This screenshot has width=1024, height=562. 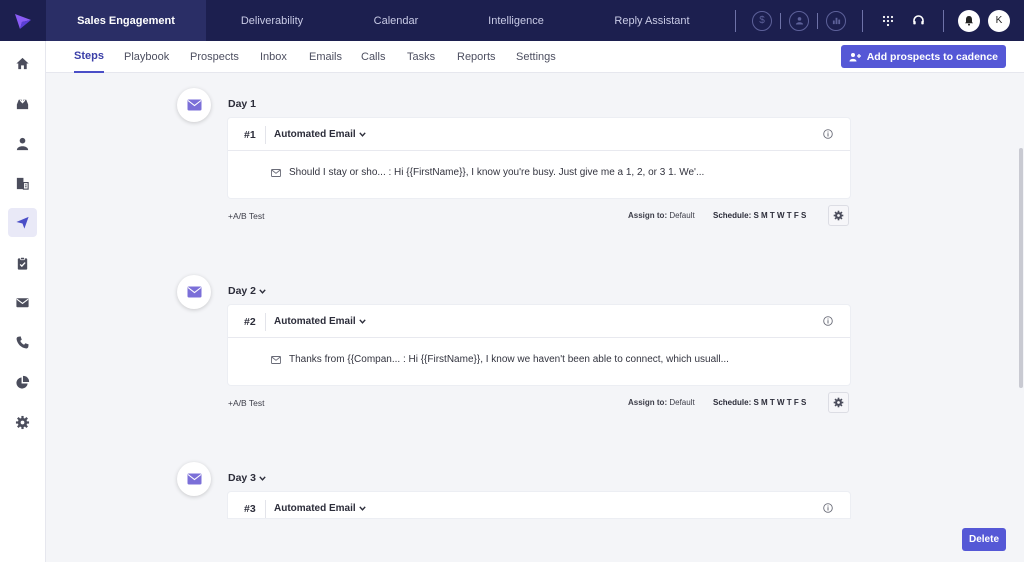 I want to click on sidebar-item-accounts, so click(x=22, y=183).